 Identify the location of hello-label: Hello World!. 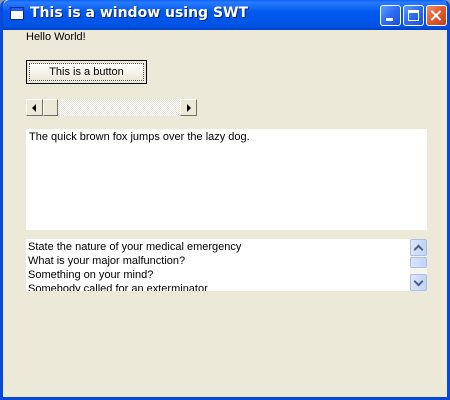
(56, 37).